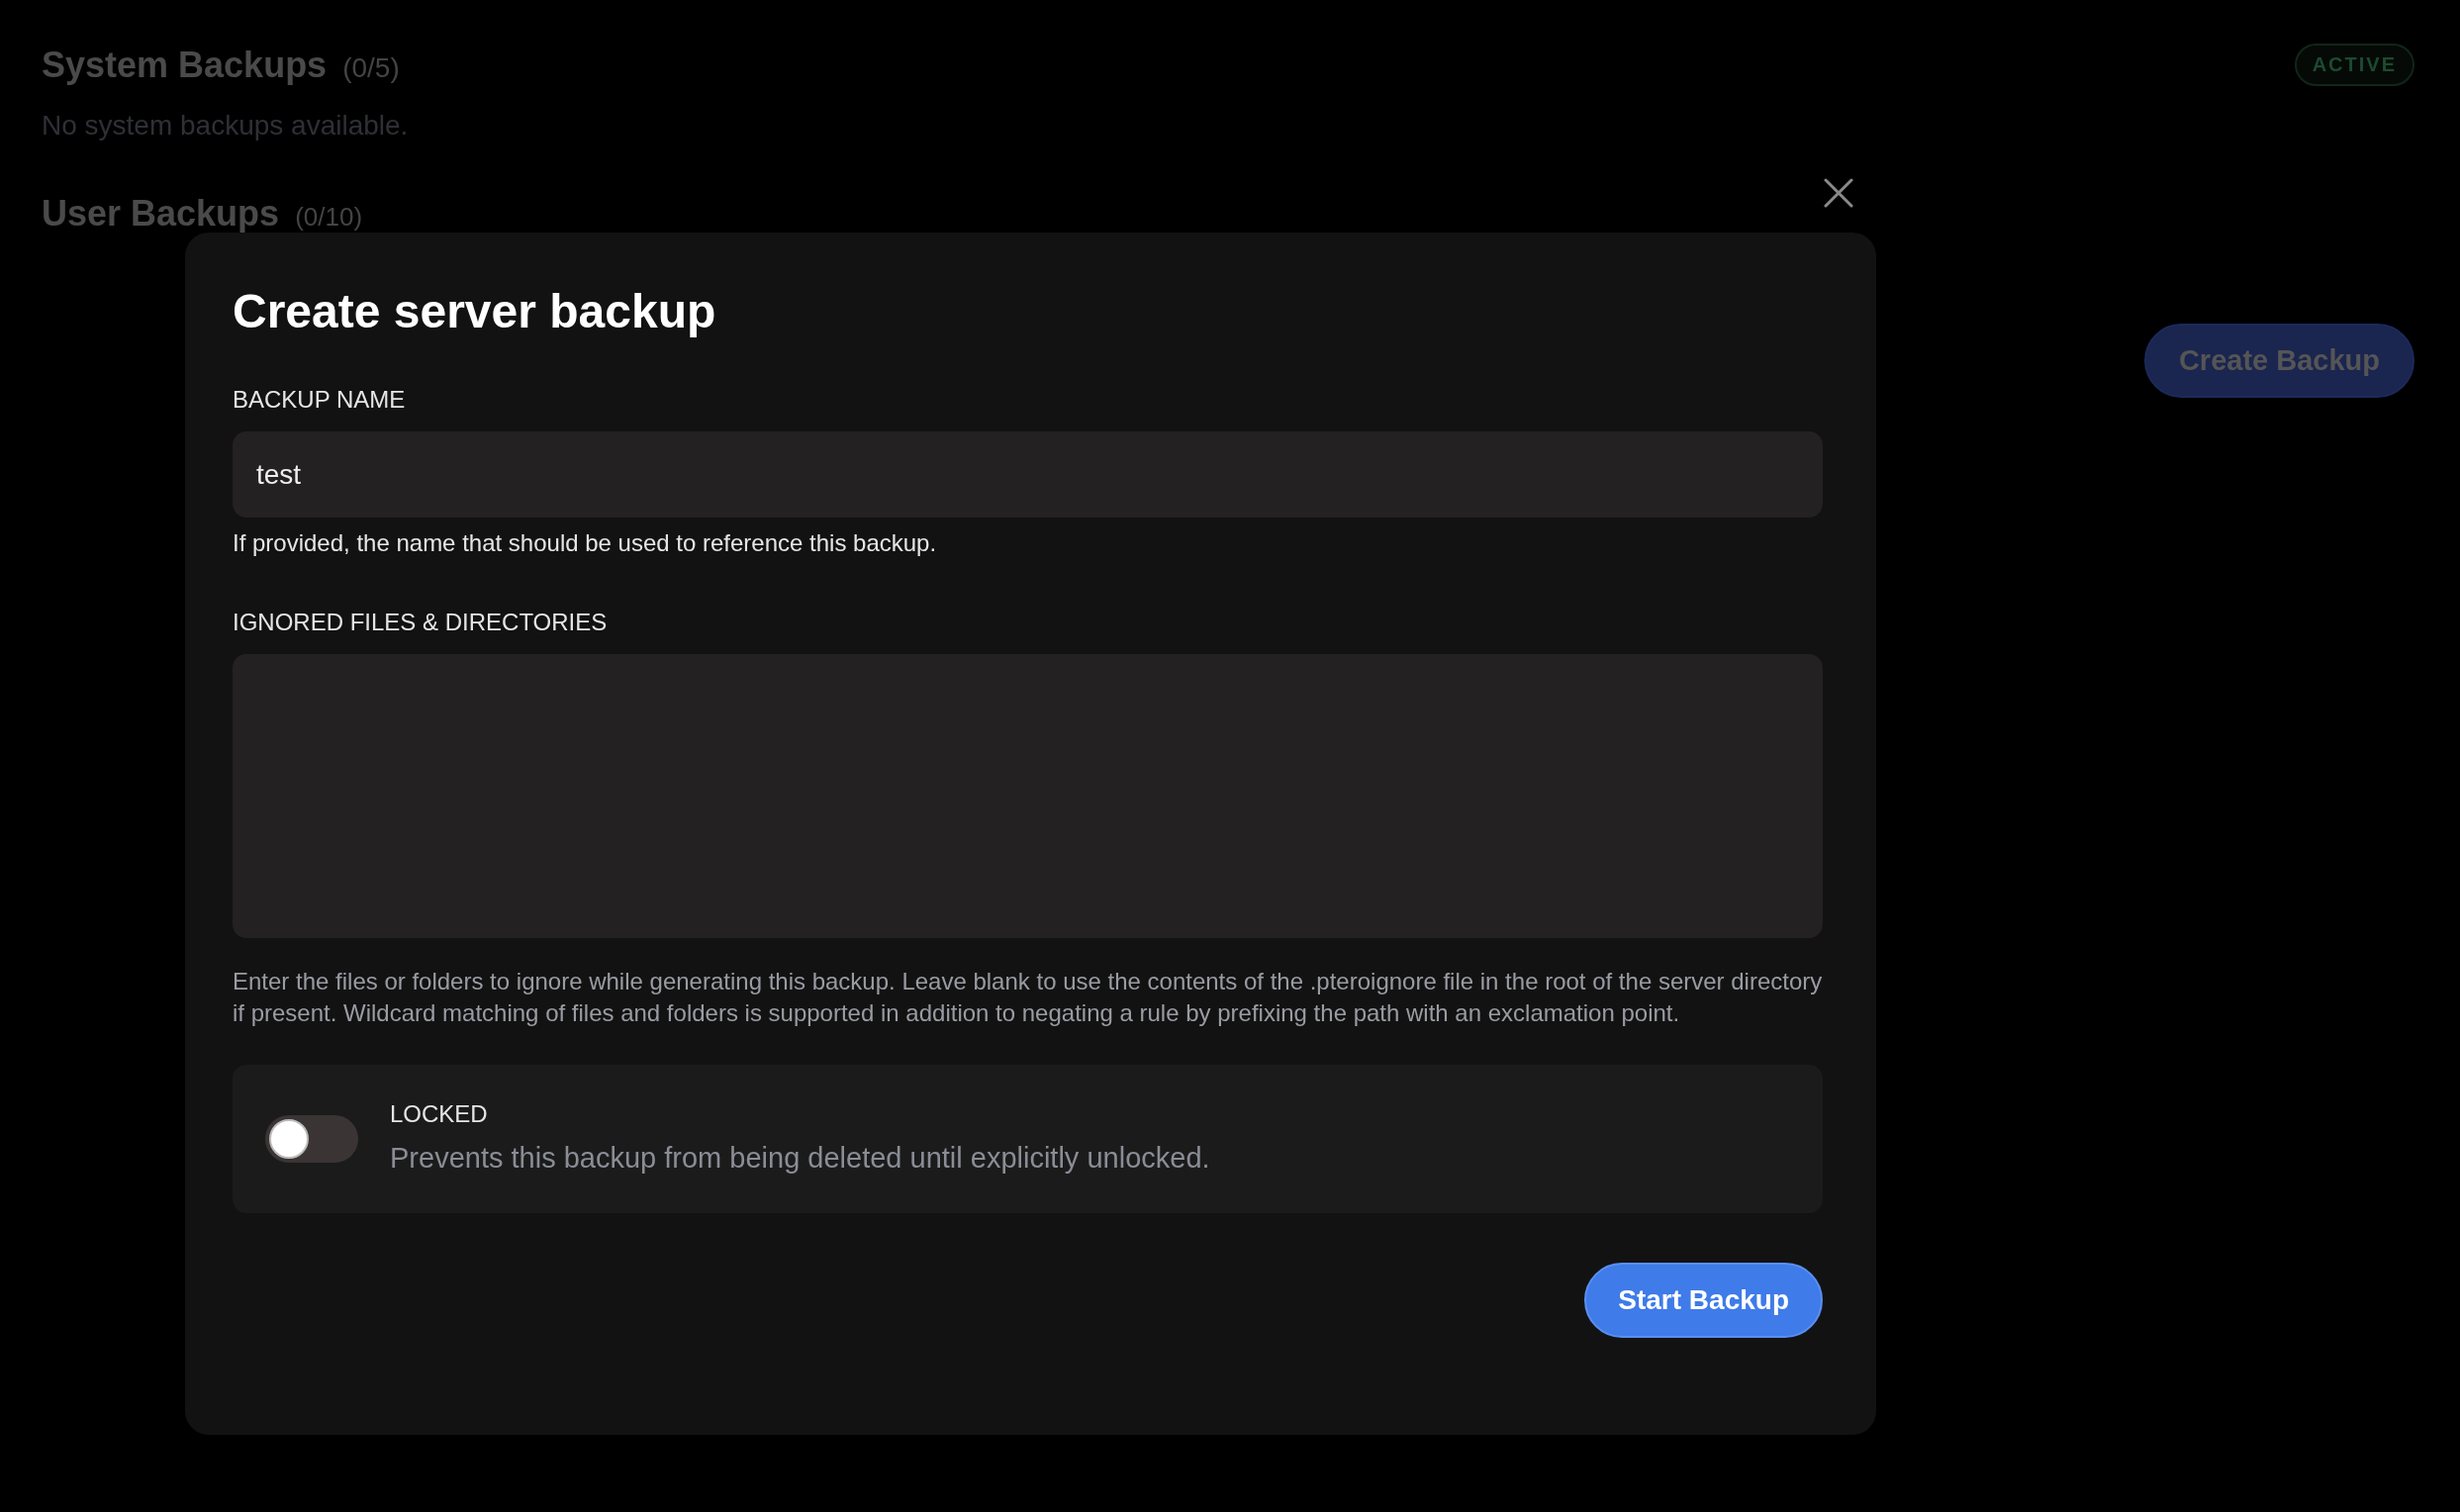 This screenshot has height=1512, width=2460. I want to click on help-text: If provided, the name that should be used to reference this backup., so click(585, 543).